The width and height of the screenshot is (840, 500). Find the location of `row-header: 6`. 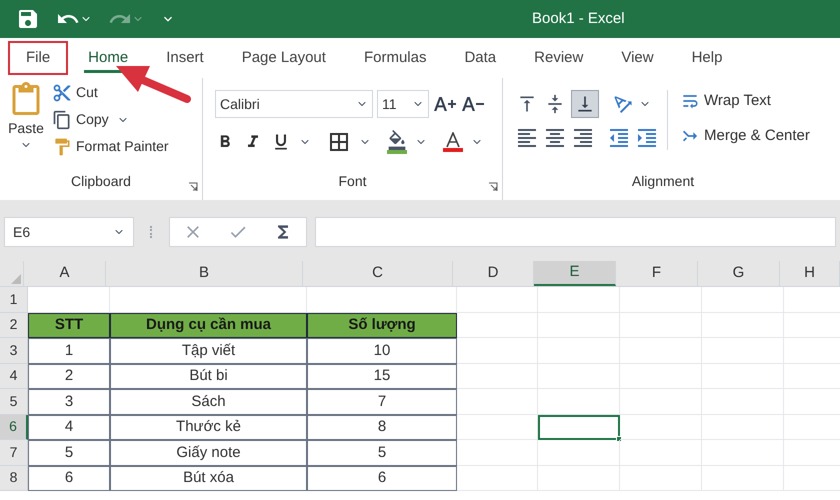

row-header: 6 is located at coordinates (14, 427).